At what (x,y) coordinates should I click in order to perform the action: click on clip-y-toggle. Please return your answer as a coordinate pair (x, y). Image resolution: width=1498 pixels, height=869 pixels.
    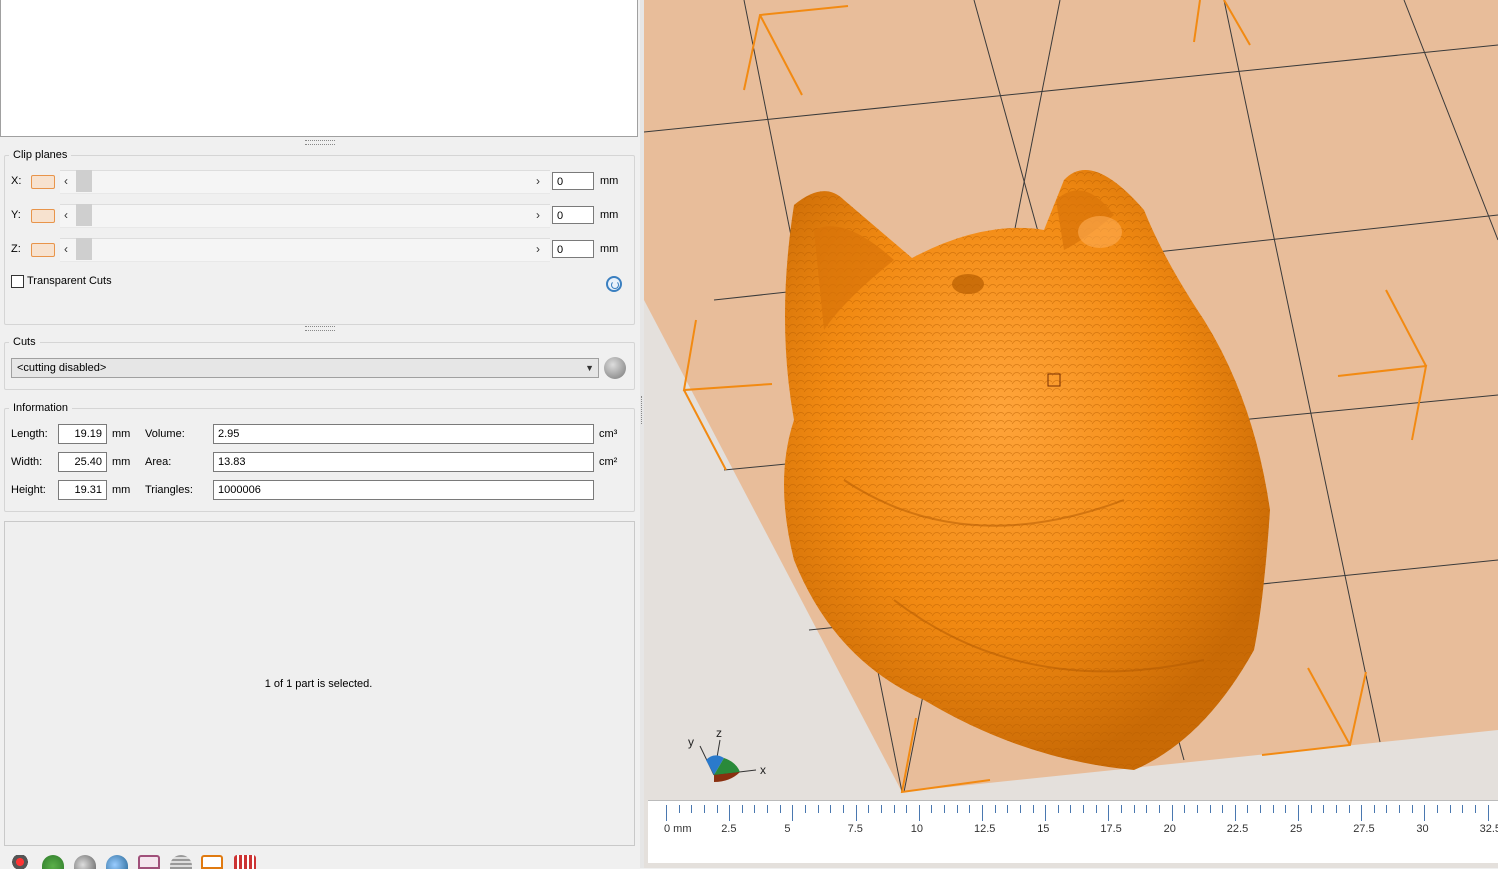
    Looking at the image, I should click on (43, 216).